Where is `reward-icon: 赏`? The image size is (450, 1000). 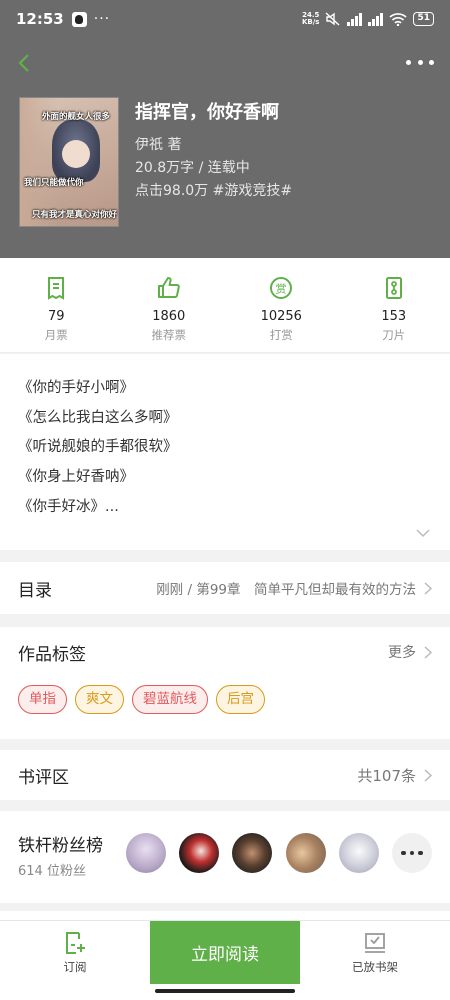
reward-icon: 赏 is located at coordinates (281, 288).